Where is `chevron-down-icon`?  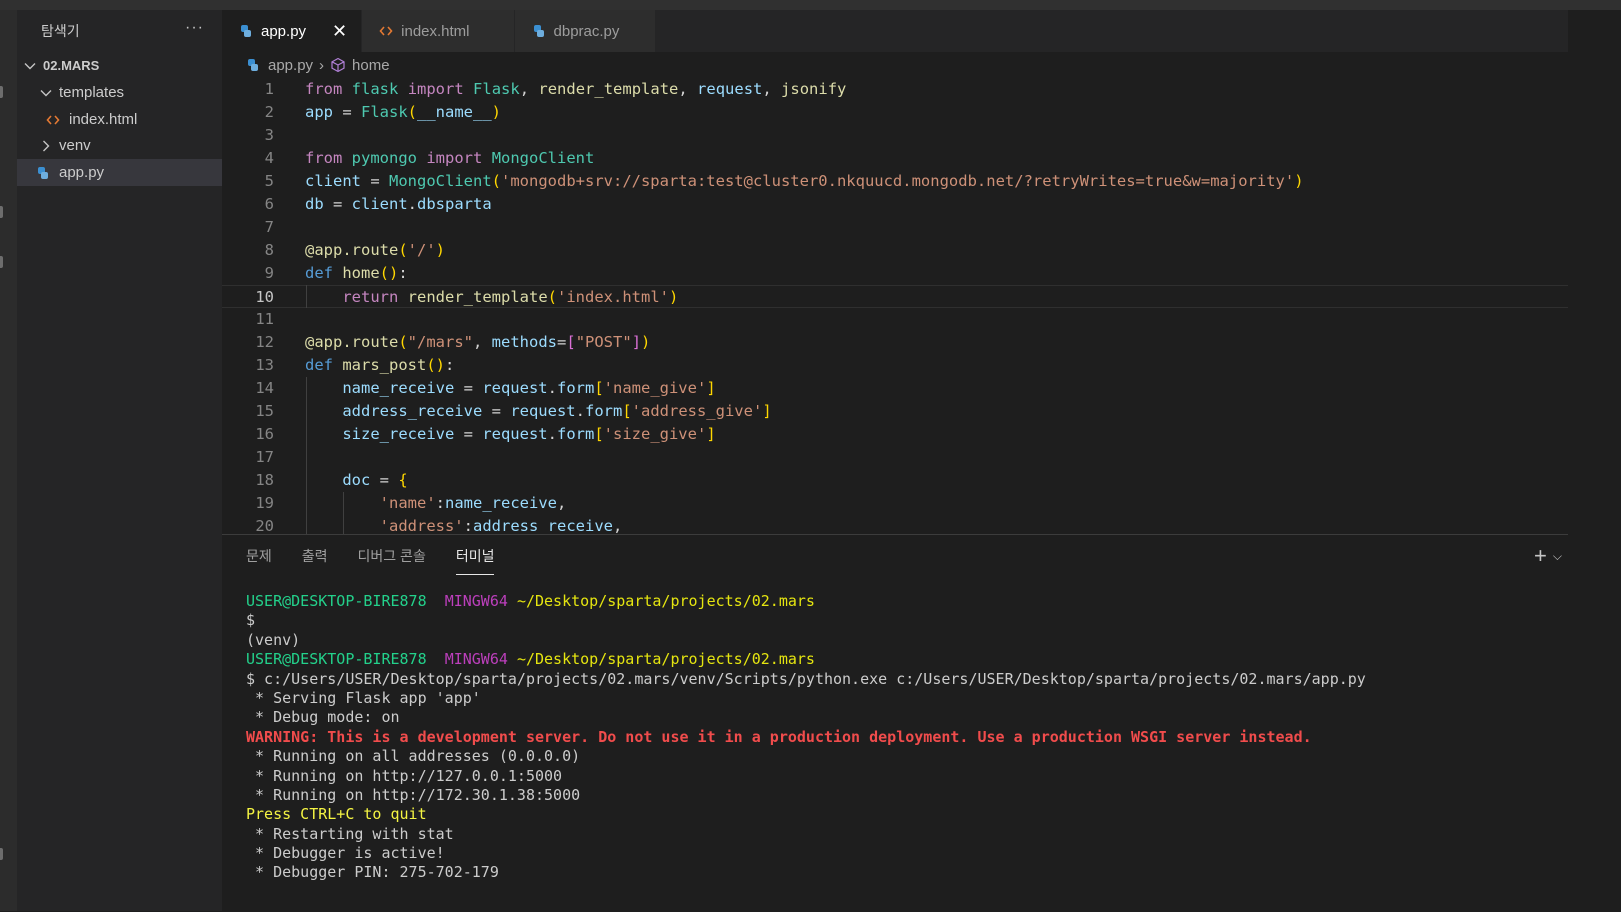 chevron-down-icon is located at coordinates (46, 93).